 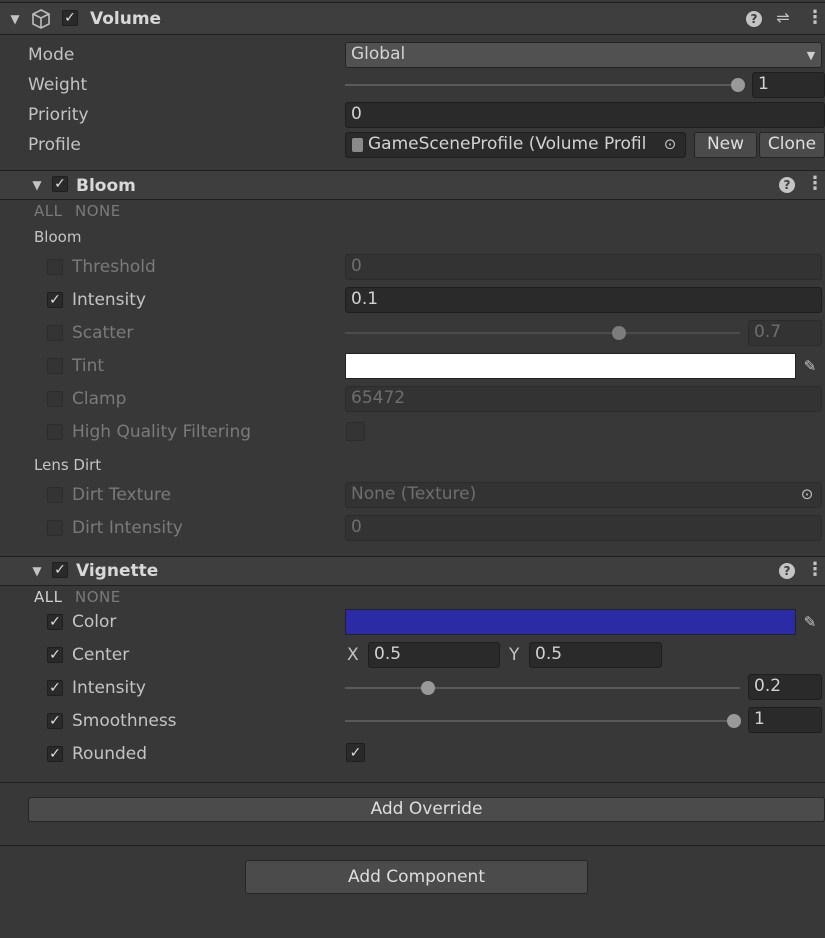 What do you see at coordinates (583, 399) in the screenshot?
I see `clamp-field: 65472` at bounding box center [583, 399].